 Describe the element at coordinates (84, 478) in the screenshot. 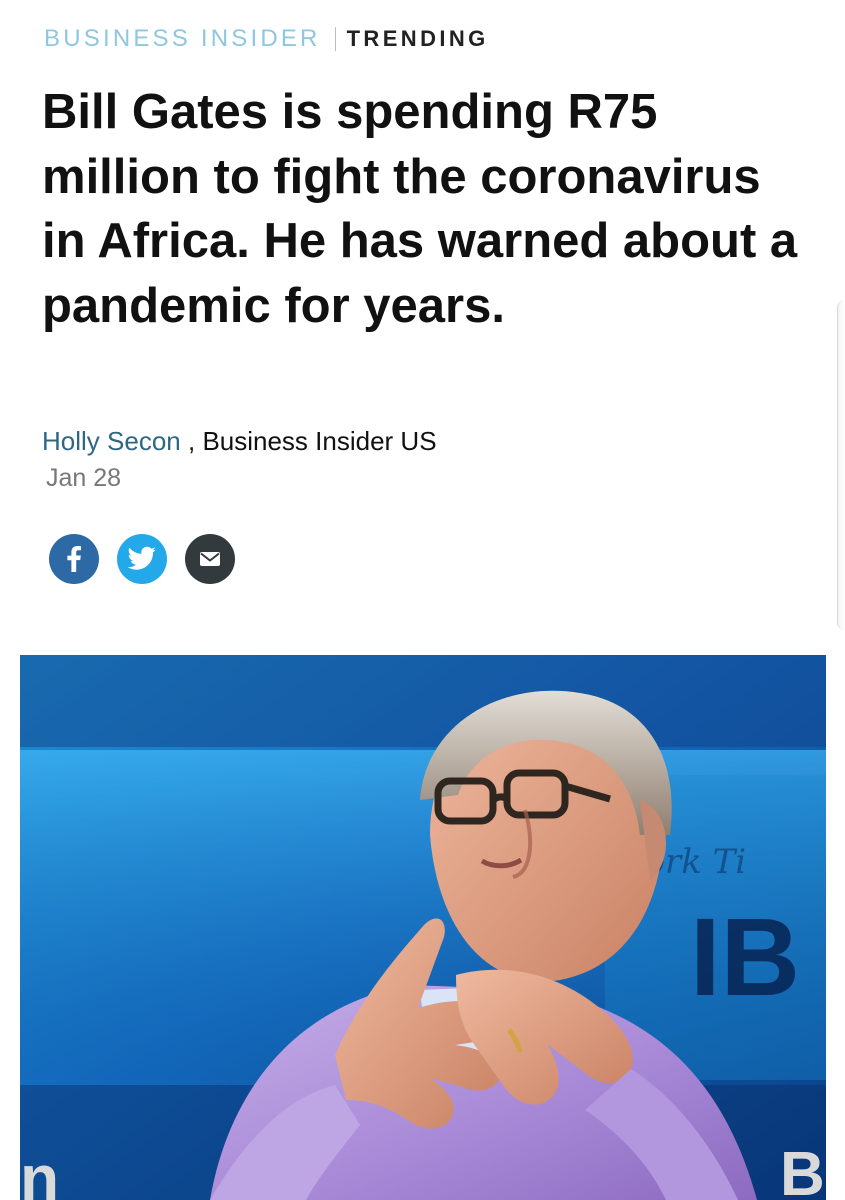

I see `publish-date: Jan 28` at that location.